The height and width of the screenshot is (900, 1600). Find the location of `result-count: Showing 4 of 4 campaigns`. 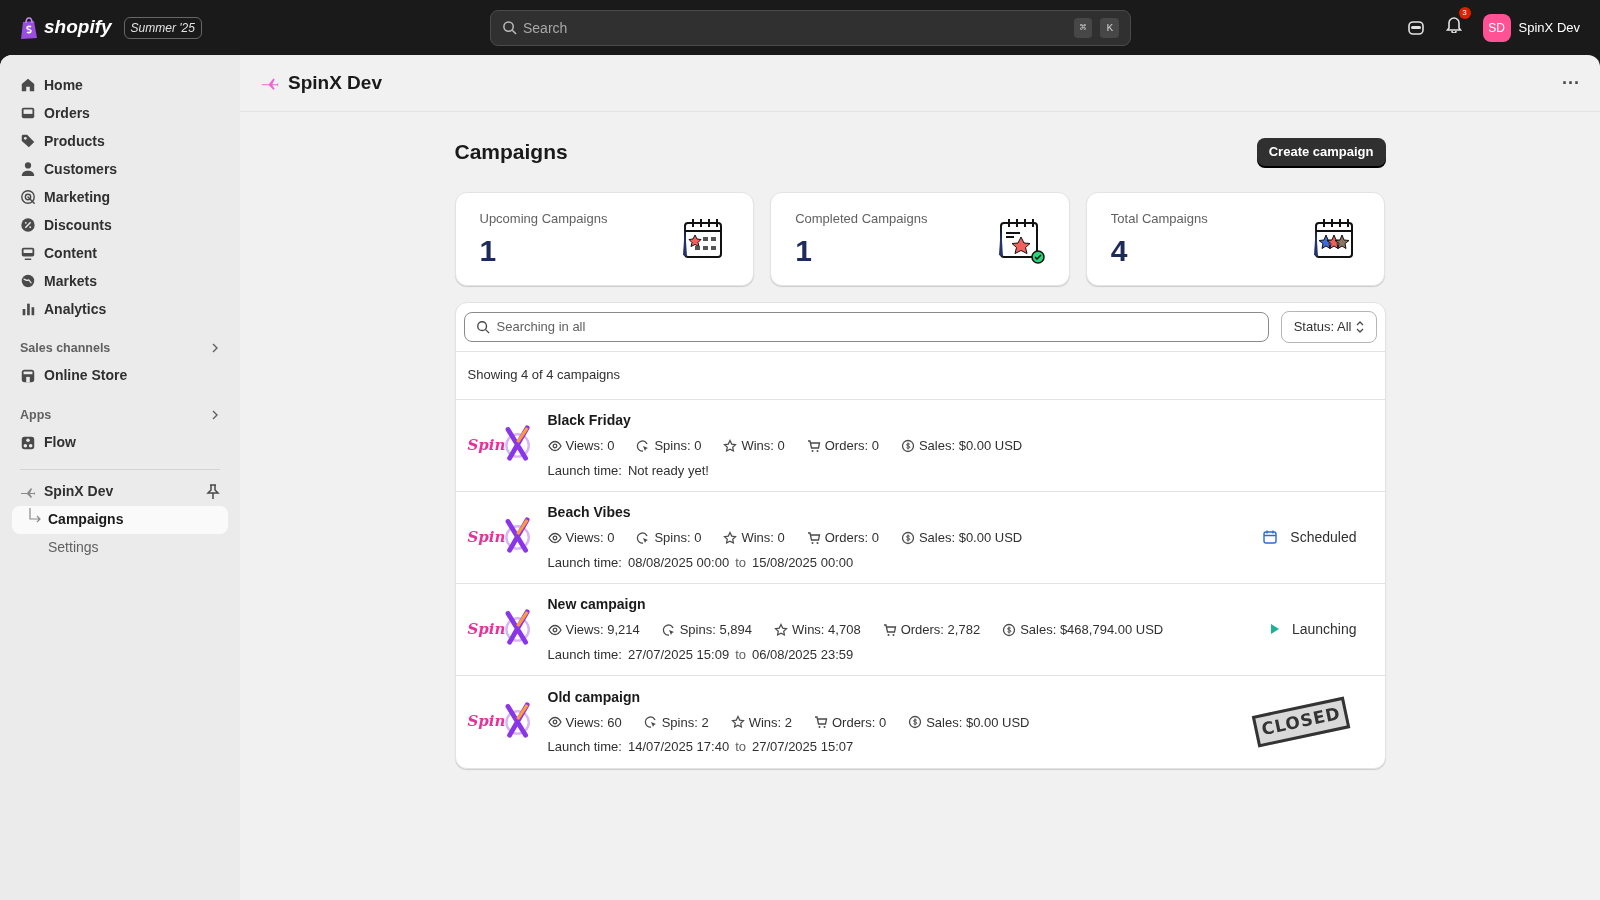

result-count: Showing 4 of 4 campaigns is located at coordinates (543, 375).